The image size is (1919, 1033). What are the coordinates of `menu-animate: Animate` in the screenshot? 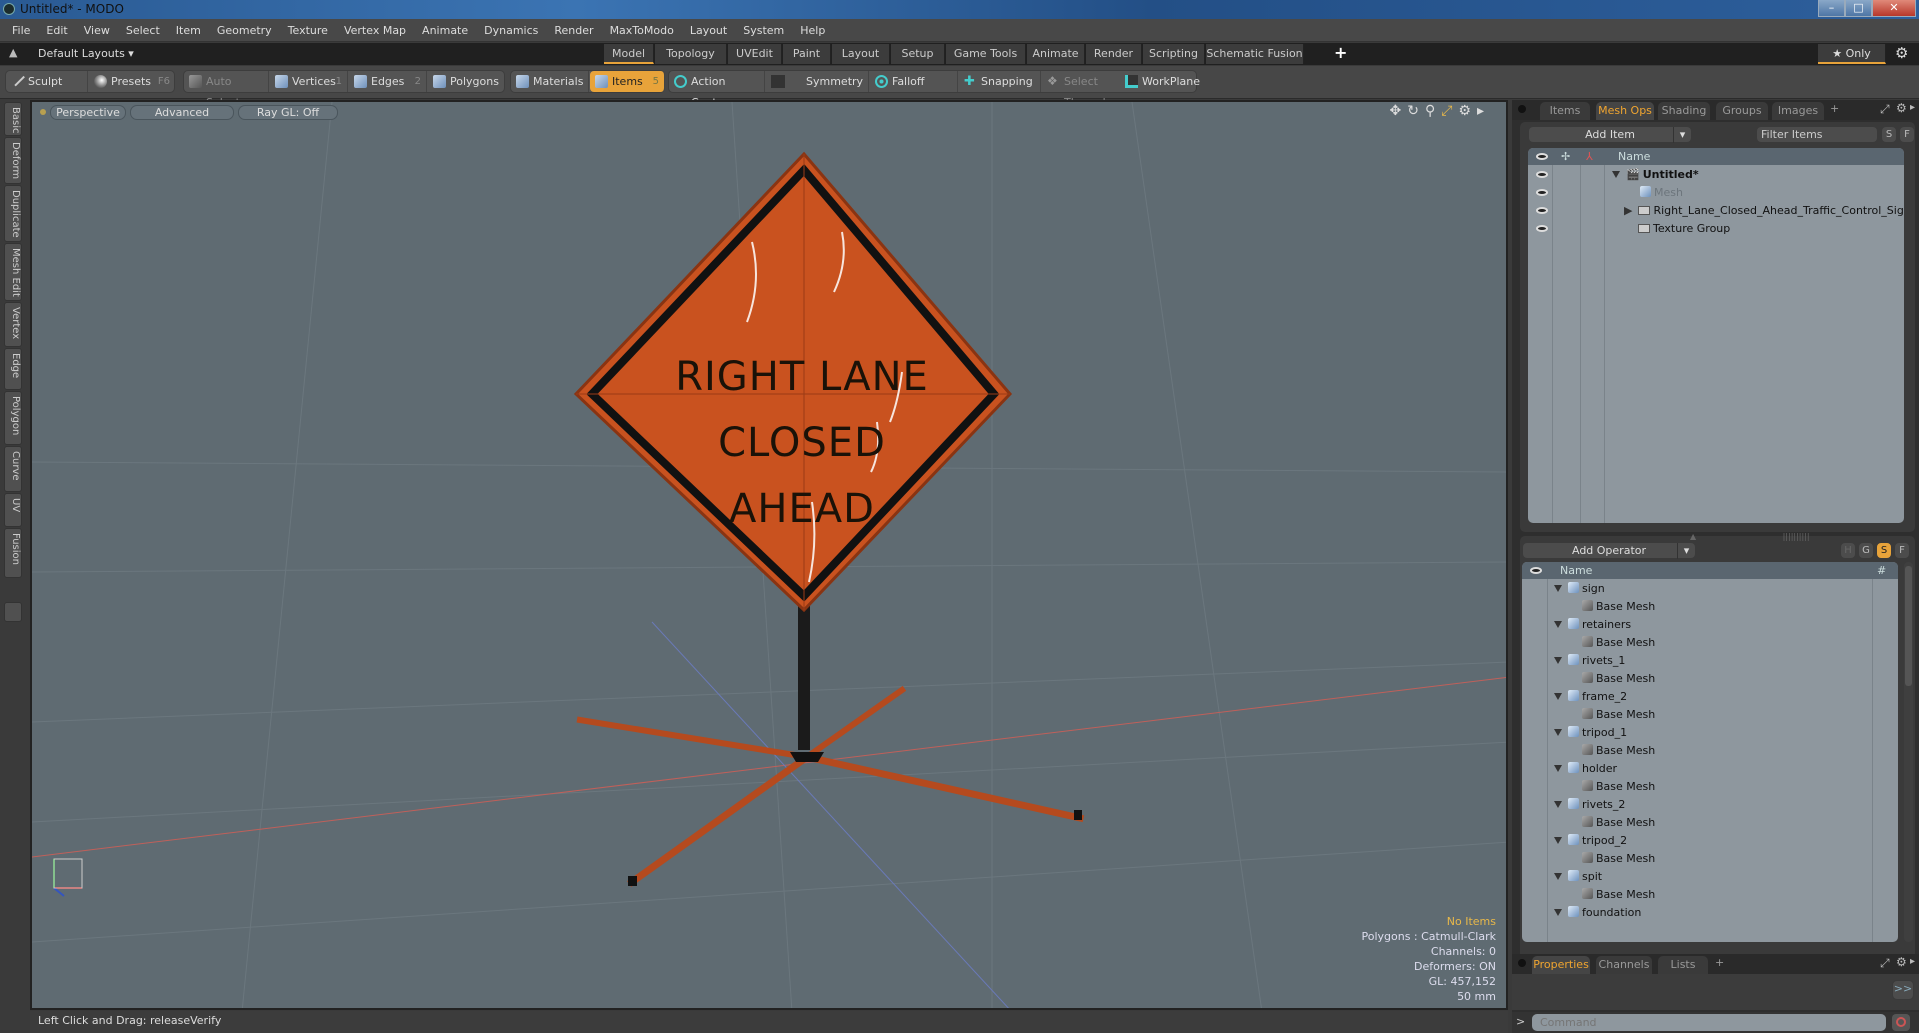 It's located at (445, 30).